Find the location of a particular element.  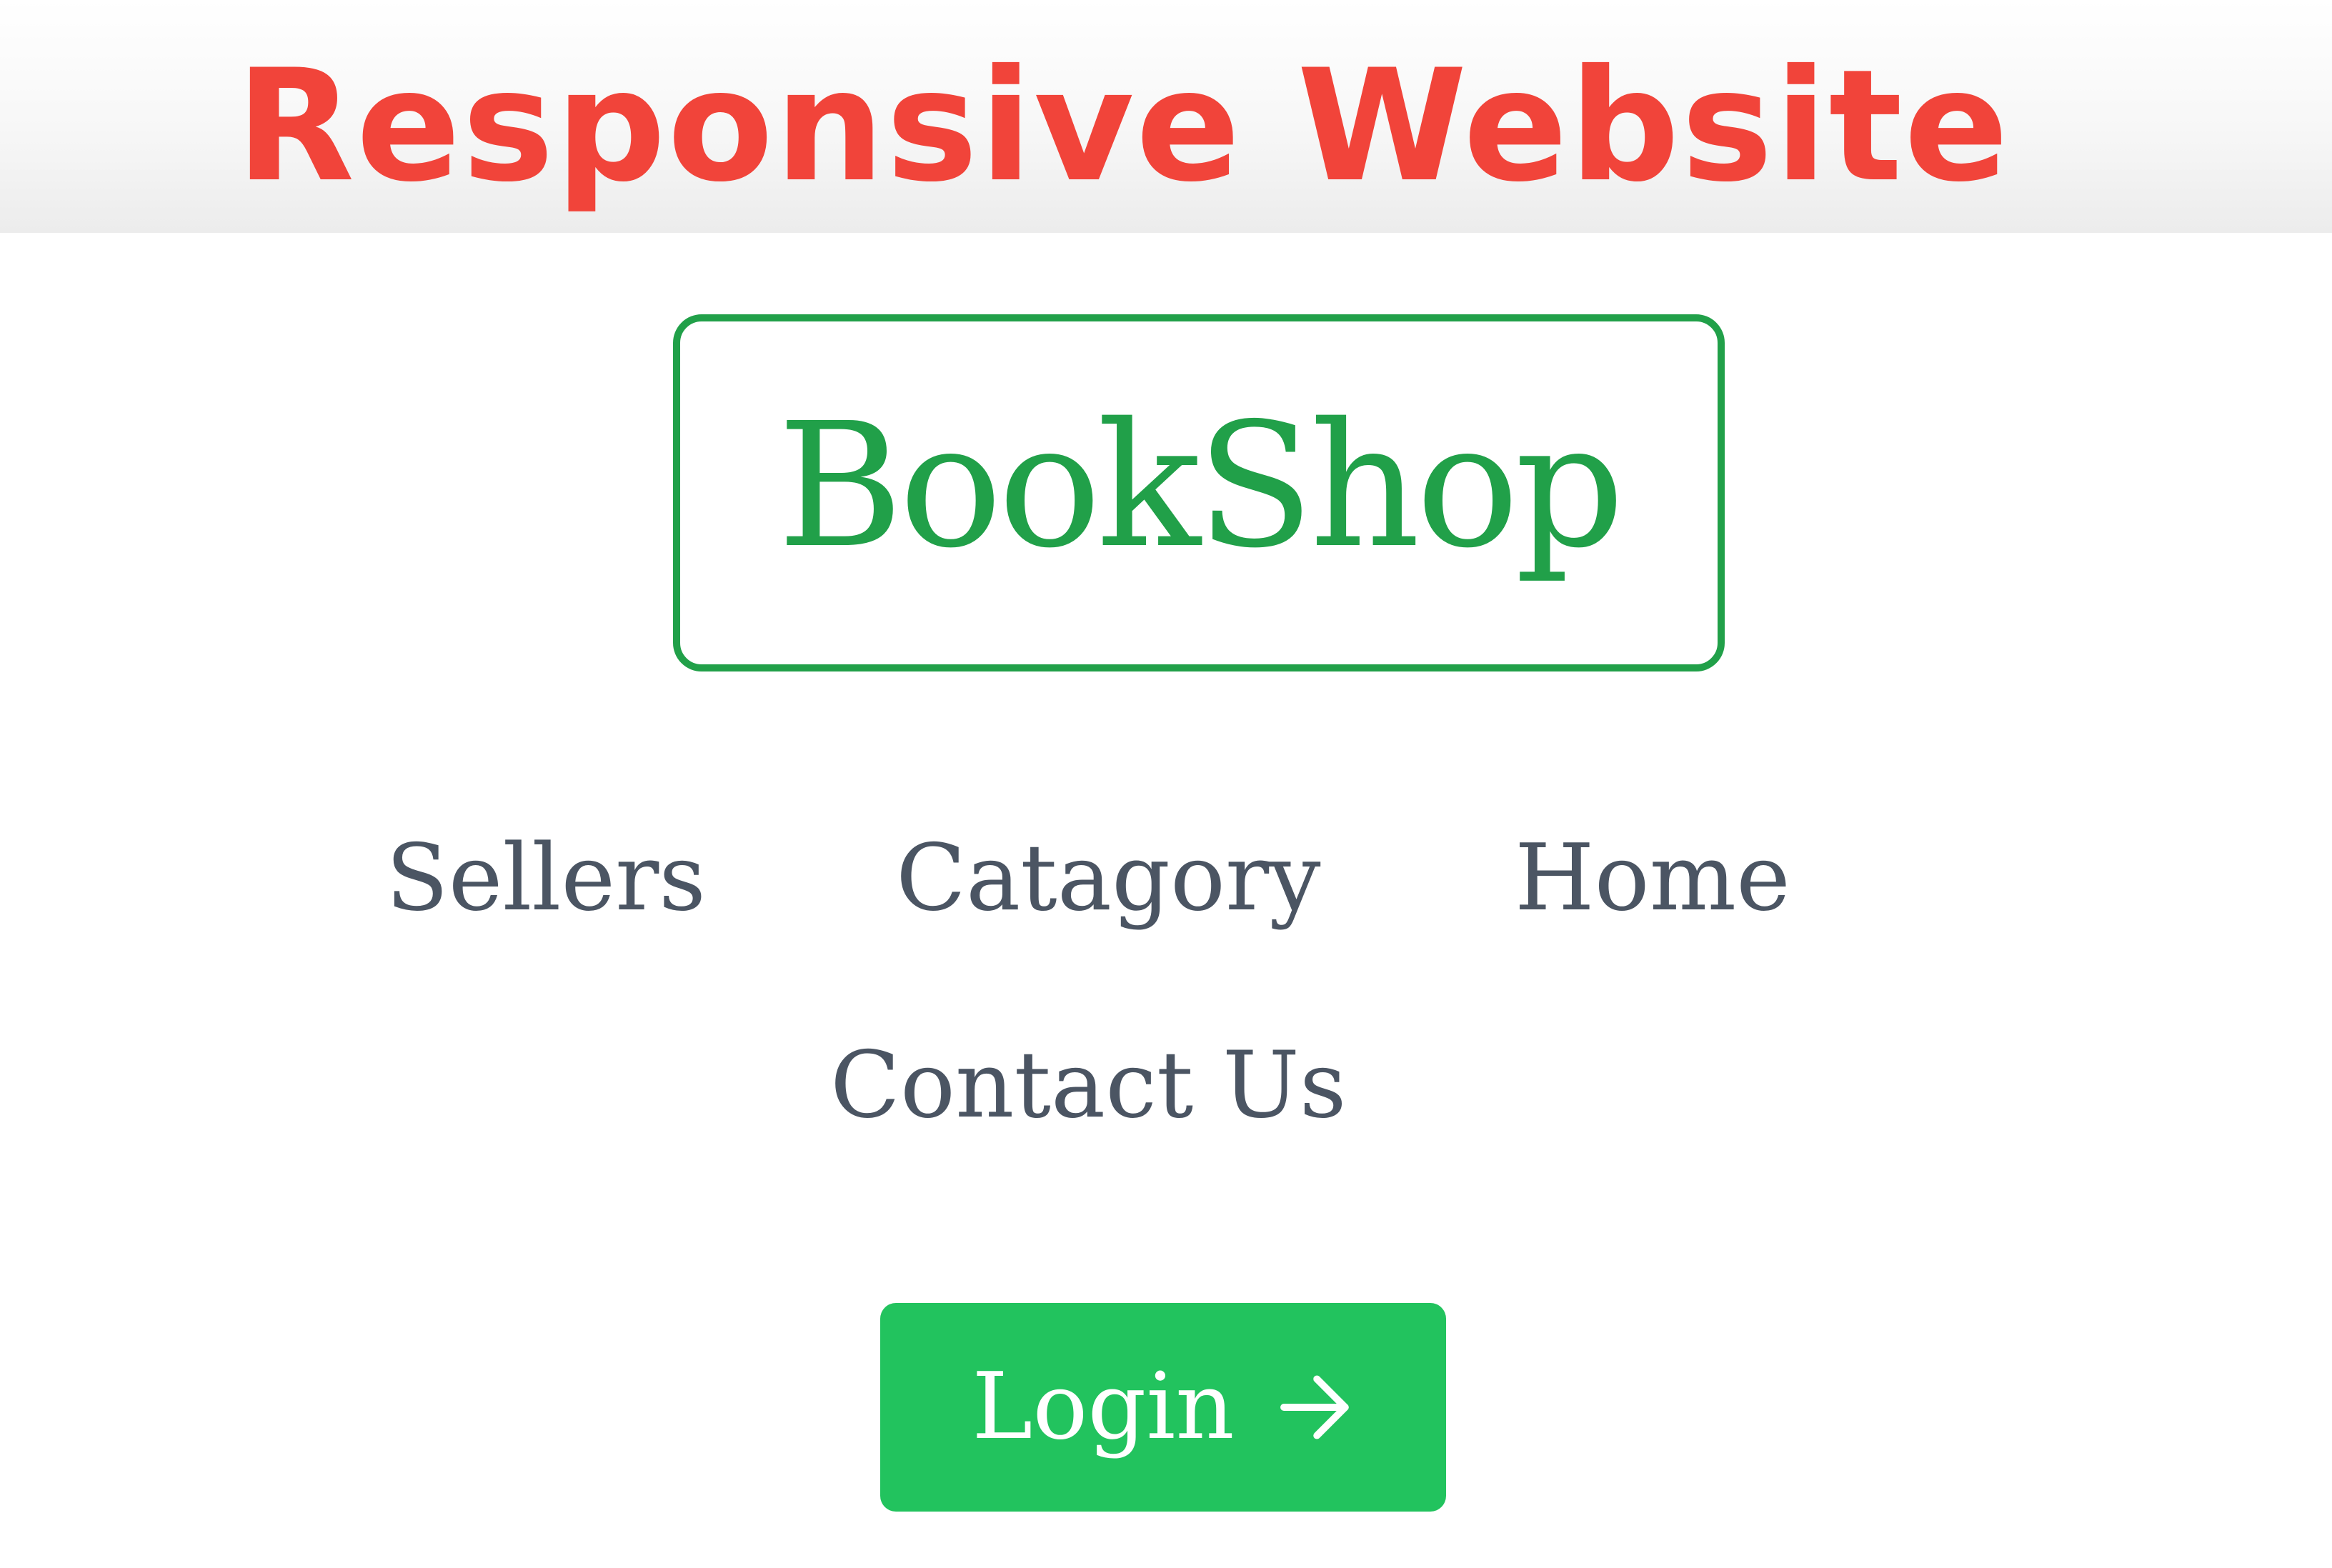

nav-link-contact-us: Contact Us is located at coordinates (1088, 1086).